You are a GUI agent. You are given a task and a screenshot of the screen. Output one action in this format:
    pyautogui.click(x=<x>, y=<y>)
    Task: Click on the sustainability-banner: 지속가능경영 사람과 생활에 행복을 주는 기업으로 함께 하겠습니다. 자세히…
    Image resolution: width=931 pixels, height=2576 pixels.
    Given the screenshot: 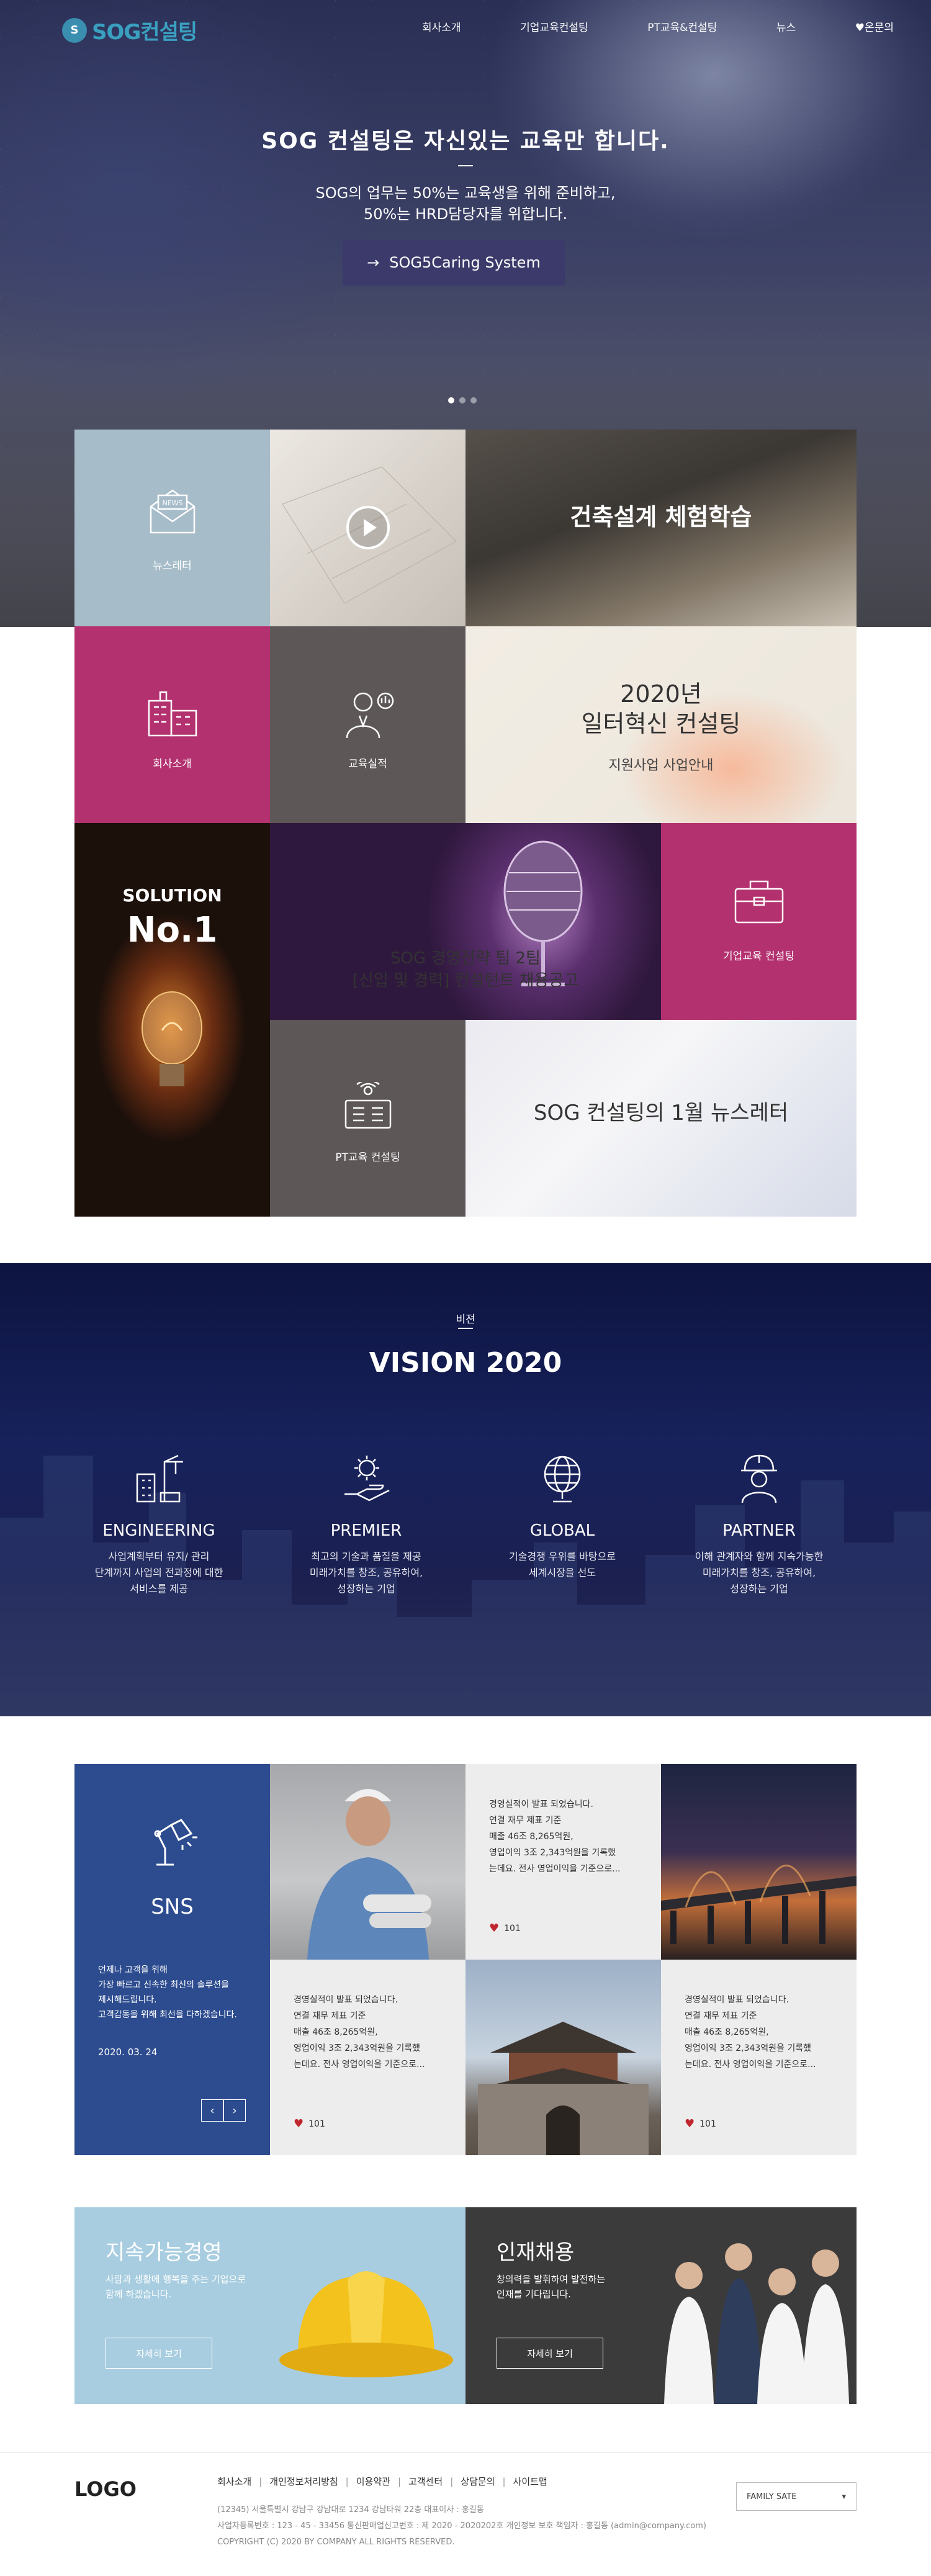 What is the action you would take?
    pyautogui.click(x=270, y=2305)
    